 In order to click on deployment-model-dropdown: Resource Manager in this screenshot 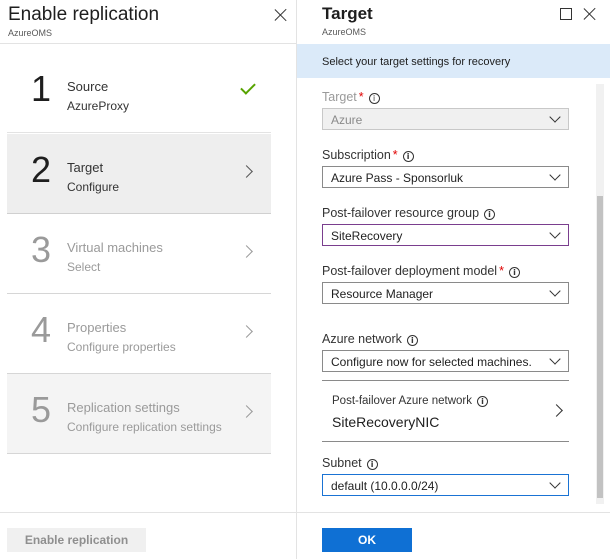, I will do `click(445, 293)`.